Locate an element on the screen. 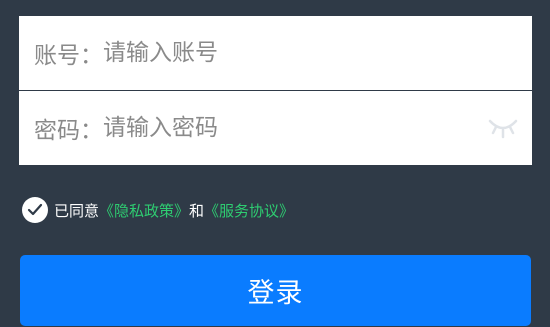  checkmark-icon is located at coordinates (35, 209).